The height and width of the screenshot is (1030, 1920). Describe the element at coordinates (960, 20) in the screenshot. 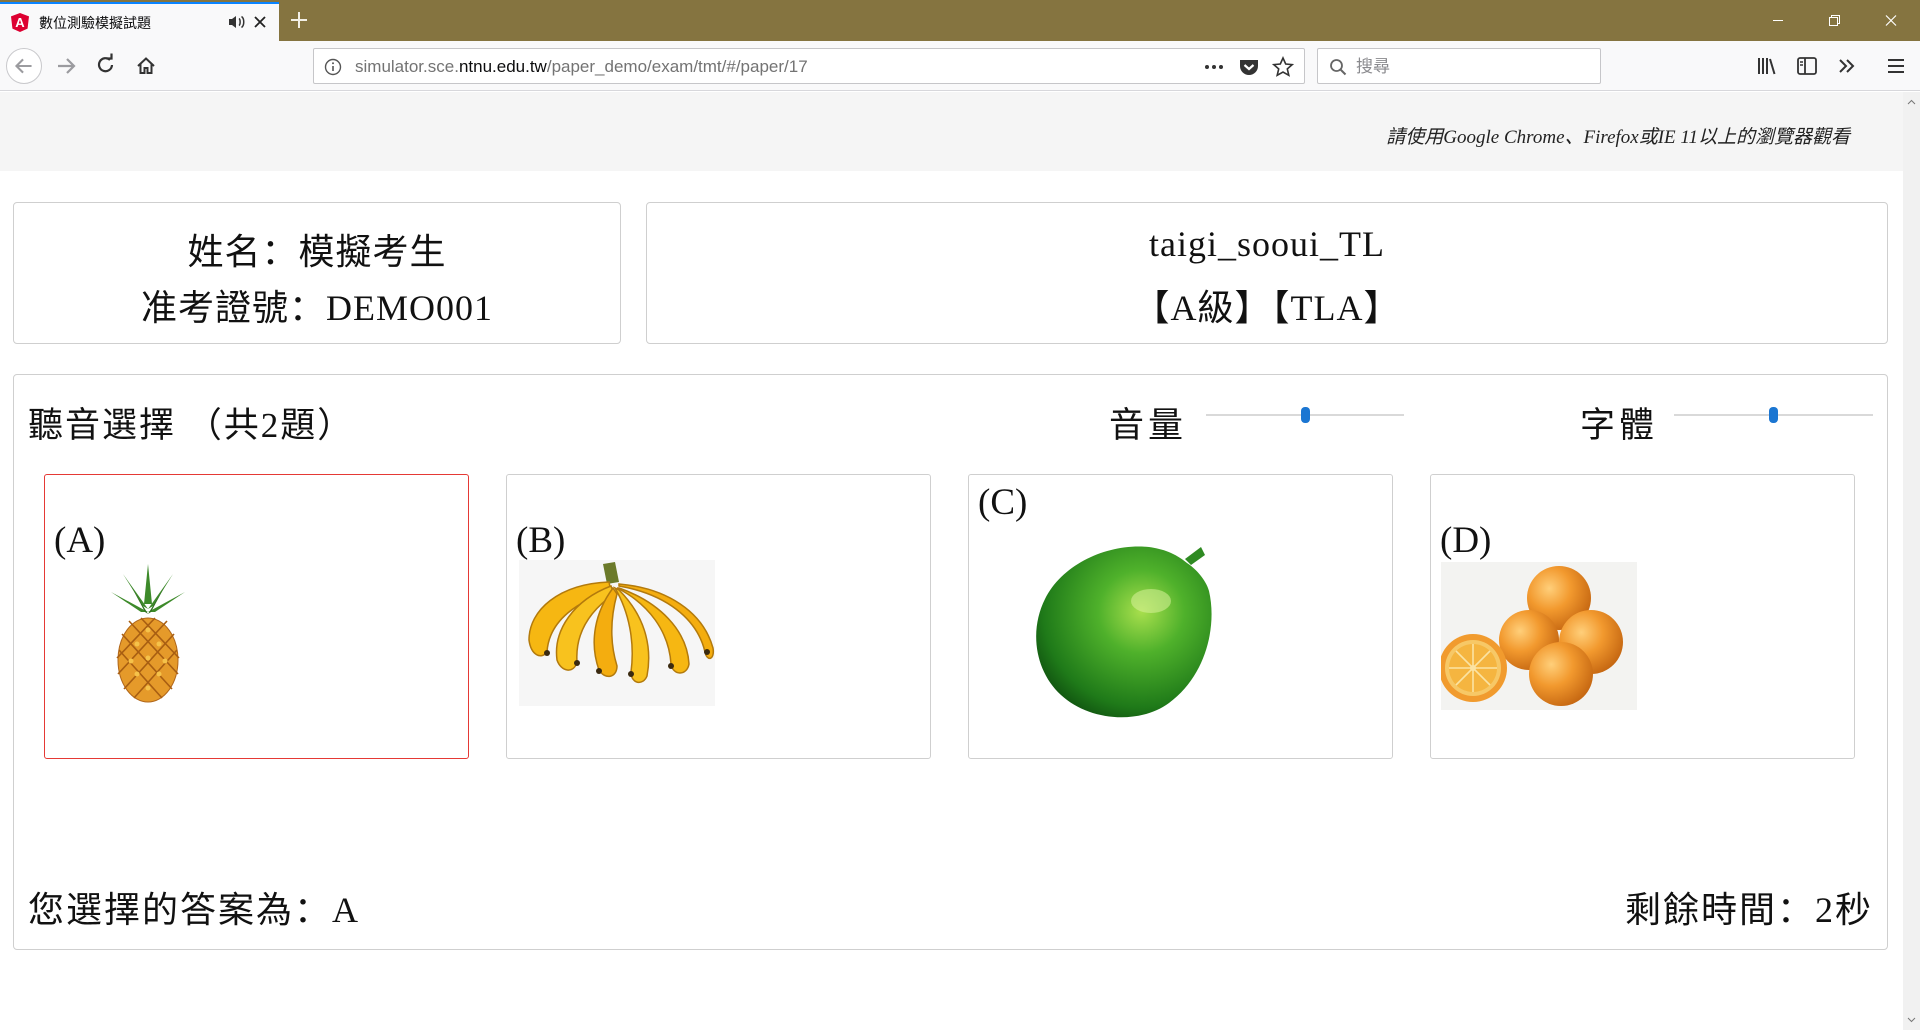

I see `title-bar: A 數位測驗模擬試題` at that location.